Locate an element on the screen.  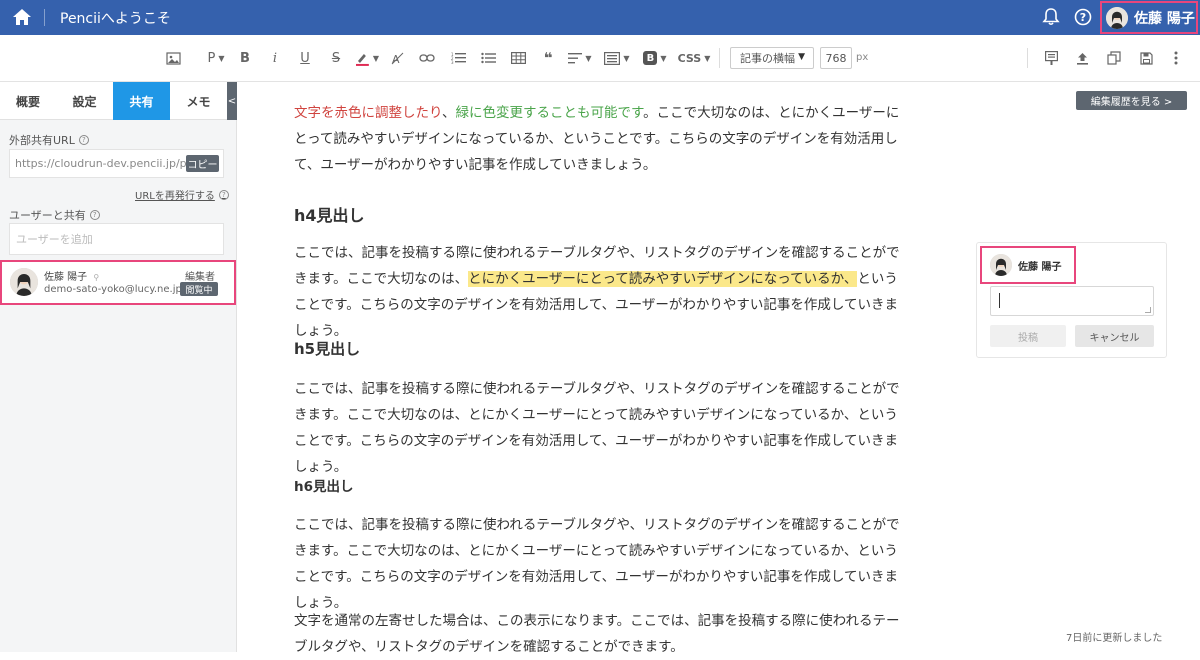
css-label: CSS is located at coordinates (689, 58).